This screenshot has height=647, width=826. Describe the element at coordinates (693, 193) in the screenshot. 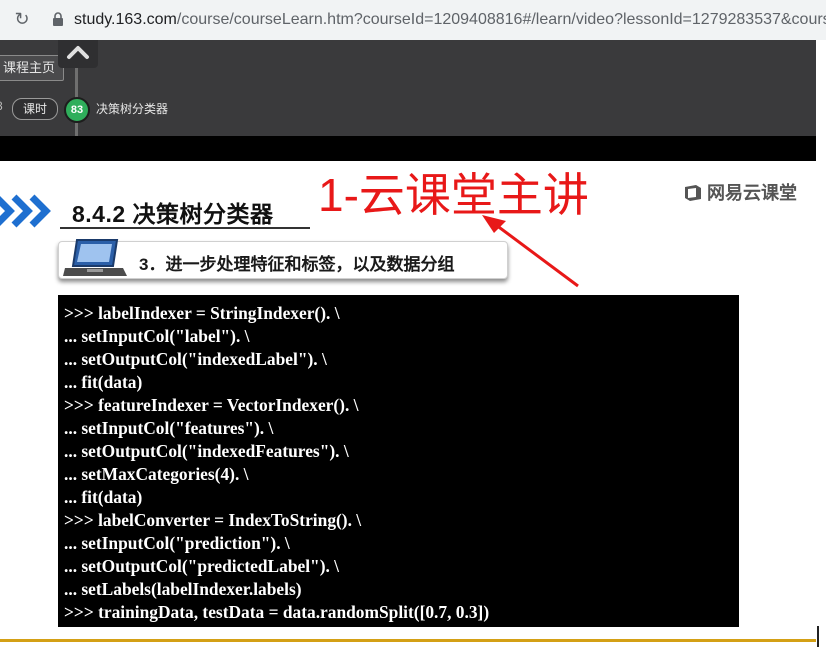

I see `brand-icon` at that location.